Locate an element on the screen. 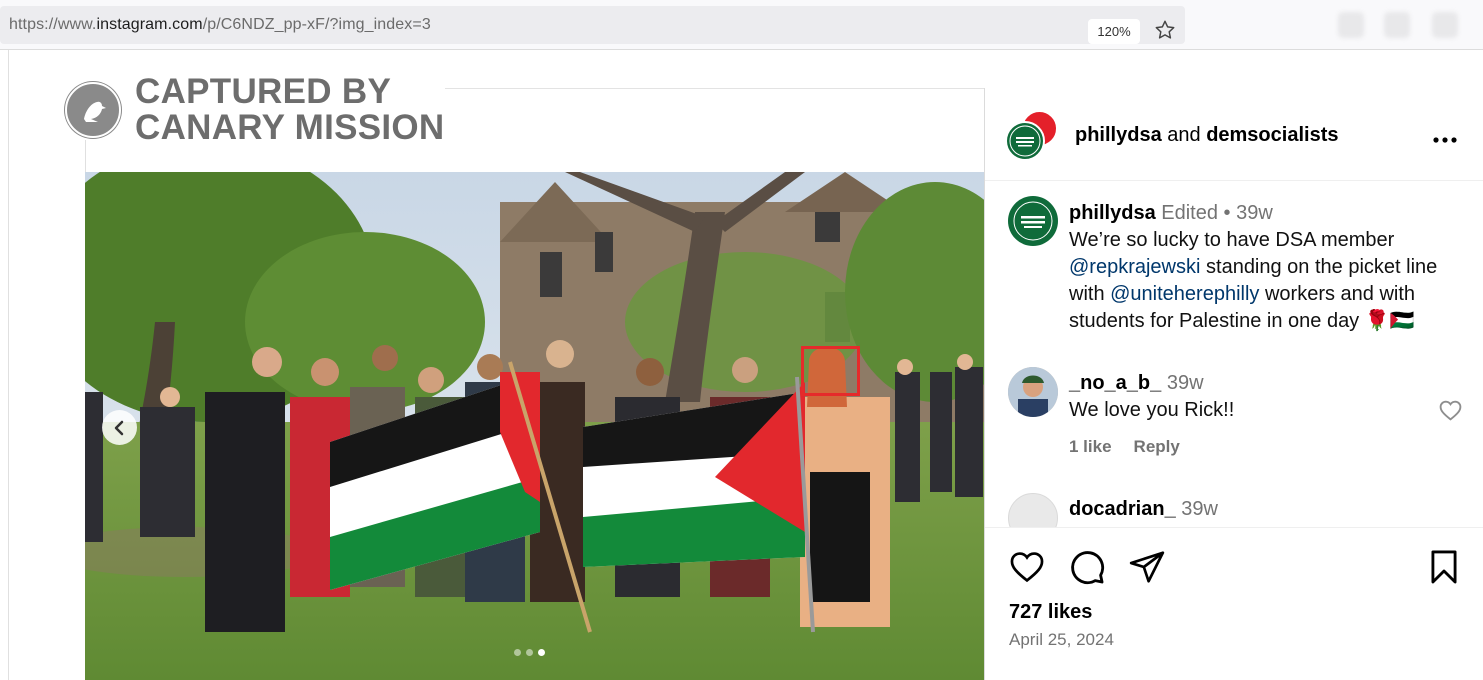  canary-mission-watermark: CAPTURED BY CANARY MISSION is located at coordinates (290, 110).